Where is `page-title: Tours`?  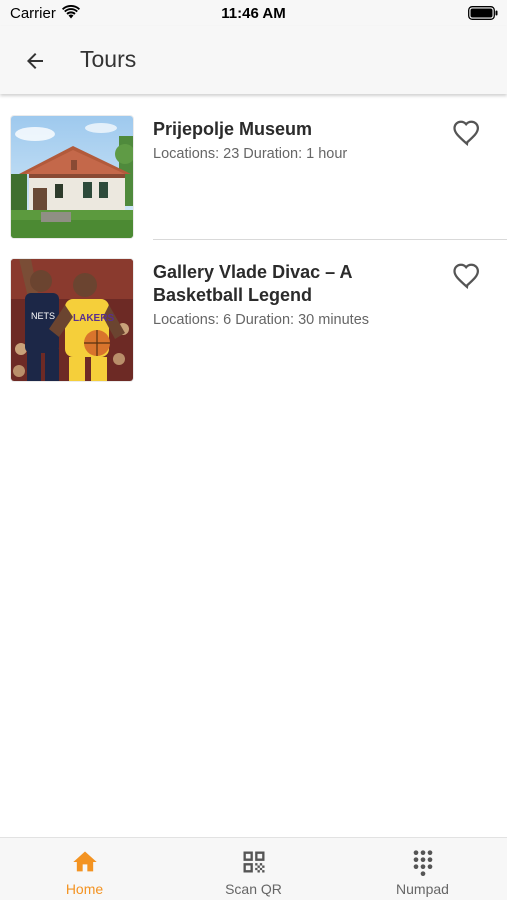
page-title: Tours is located at coordinates (108, 59).